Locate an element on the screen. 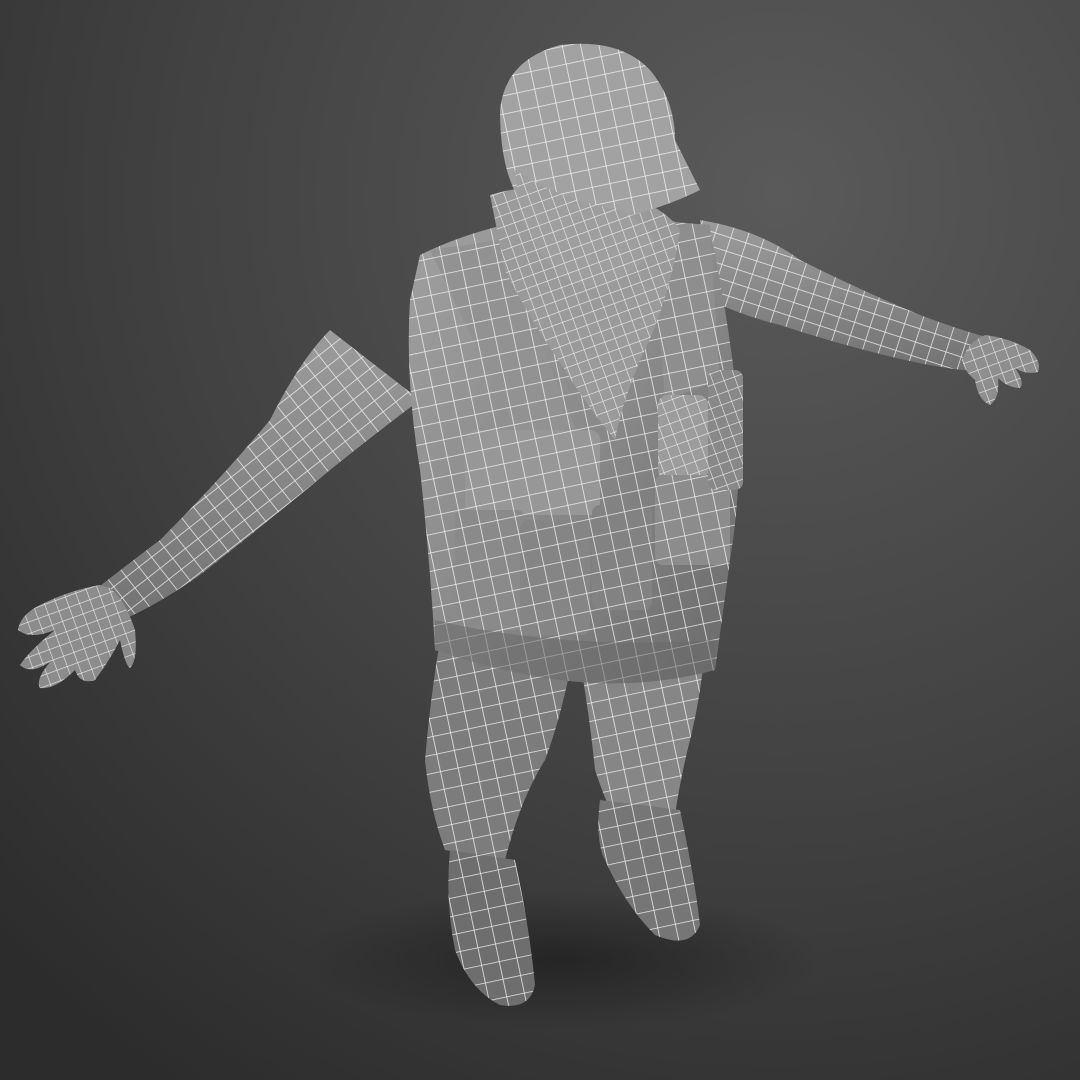 This screenshot has height=1080, width=1080. ground-shadow is located at coordinates (560, 960).